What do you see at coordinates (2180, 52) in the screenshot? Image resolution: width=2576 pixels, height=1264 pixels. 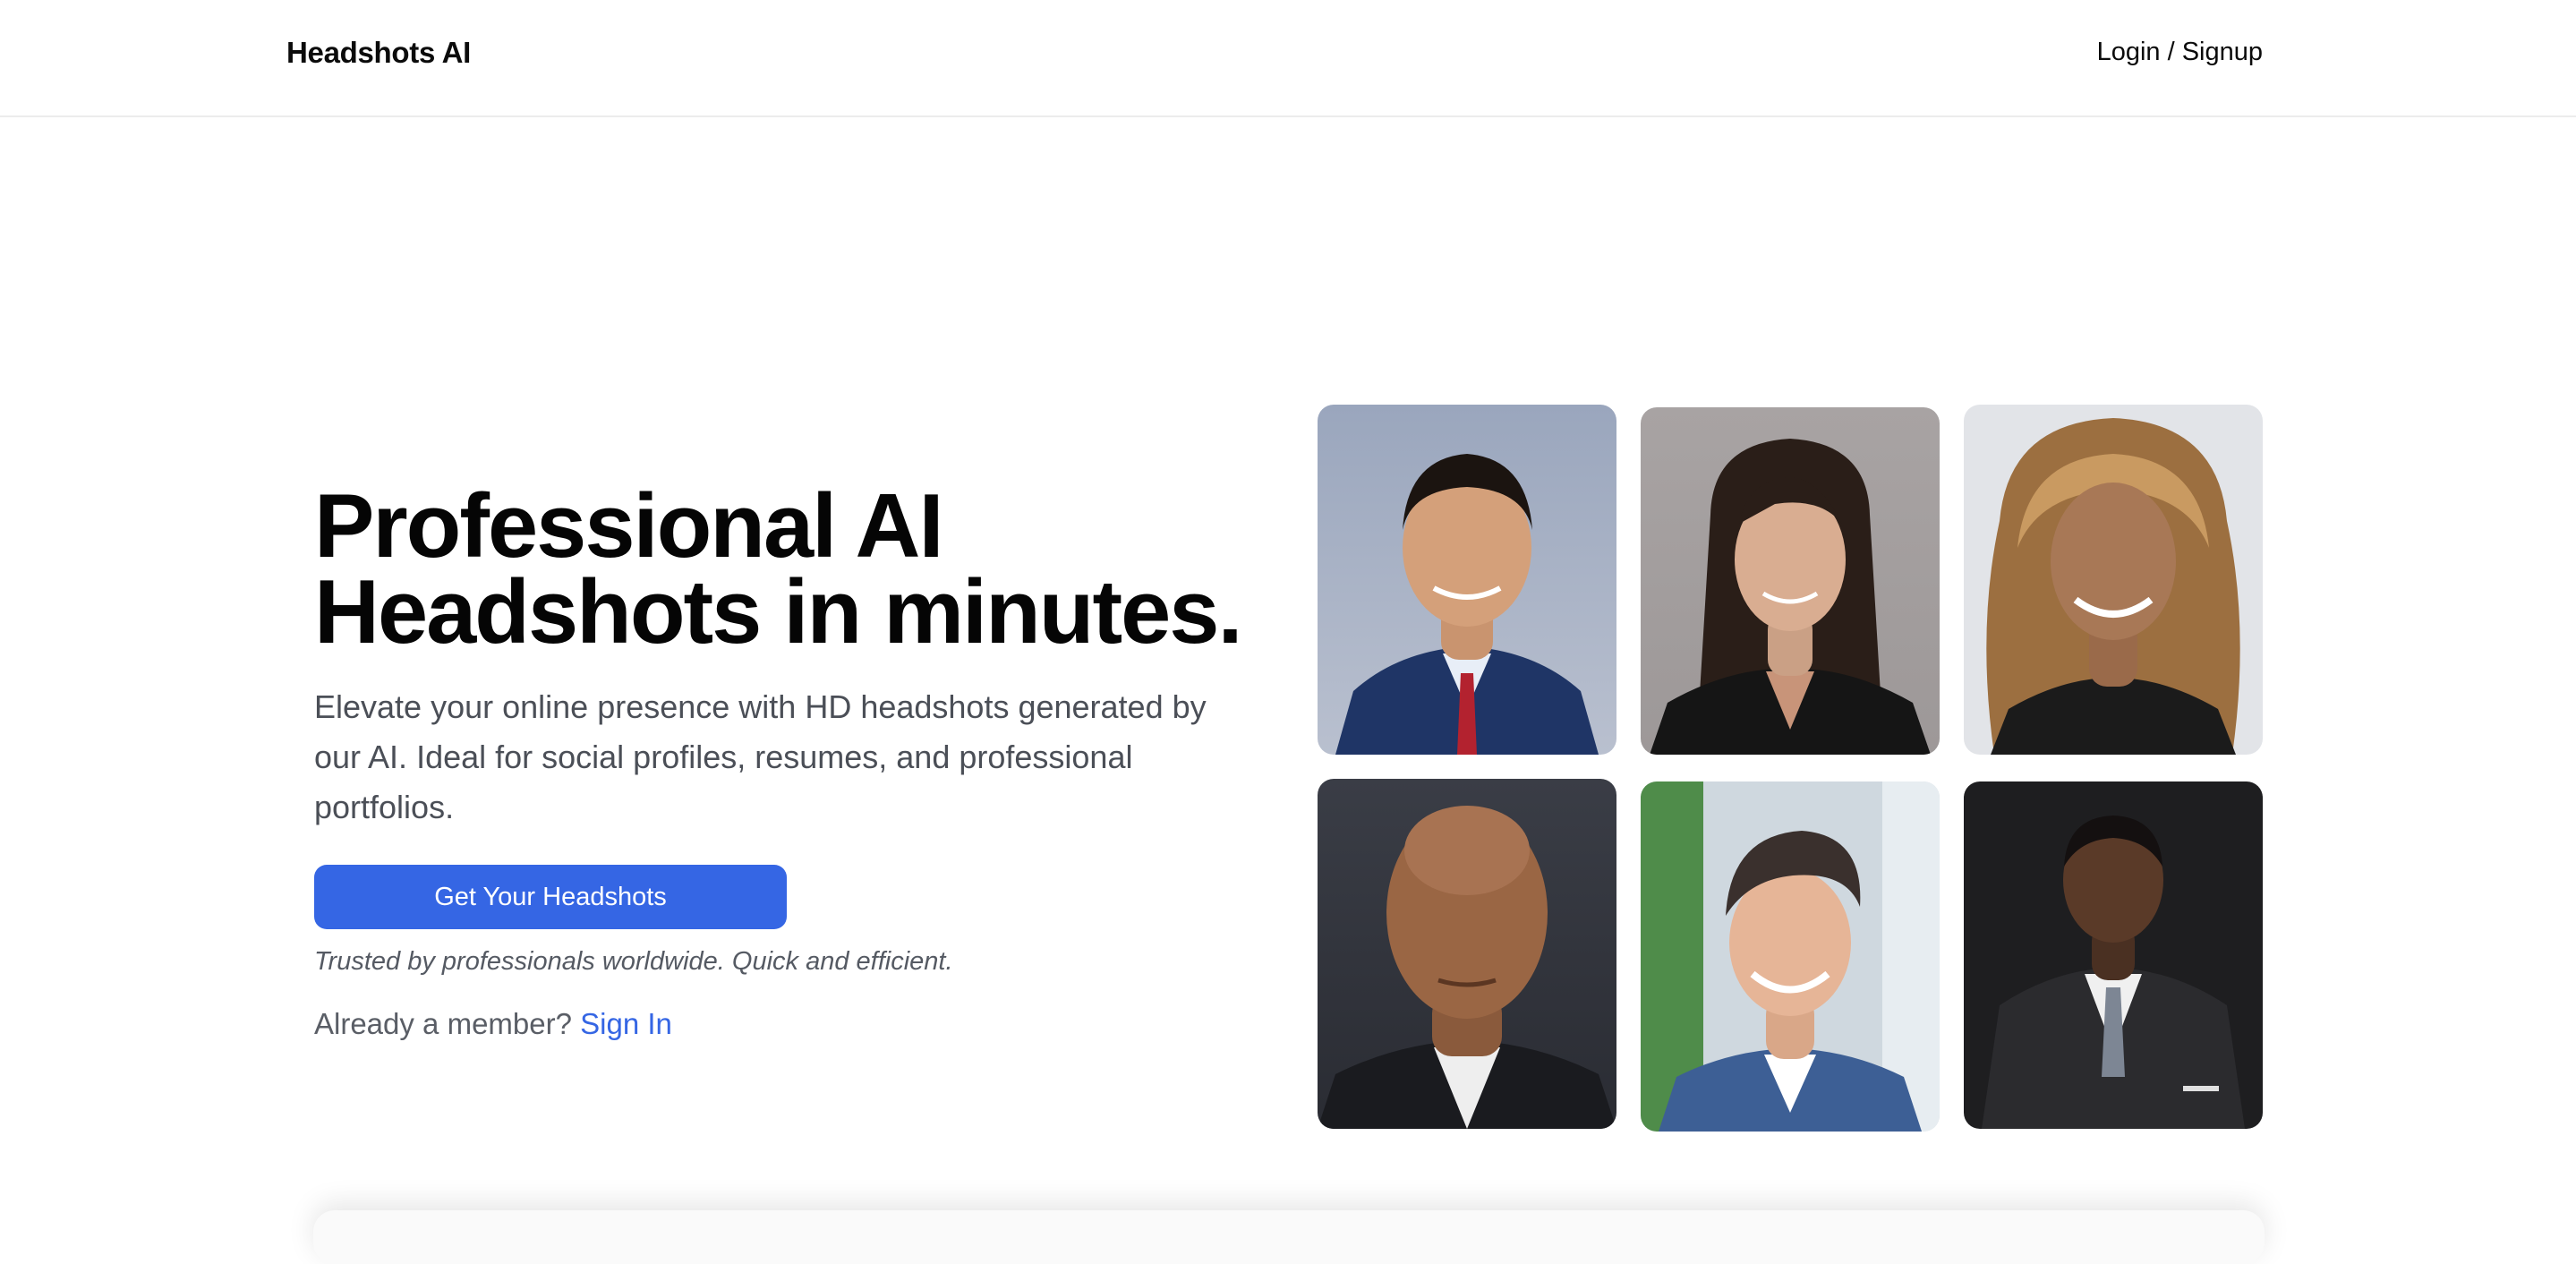 I see `login-signup-link: Login / Signup` at bounding box center [2180, 52].